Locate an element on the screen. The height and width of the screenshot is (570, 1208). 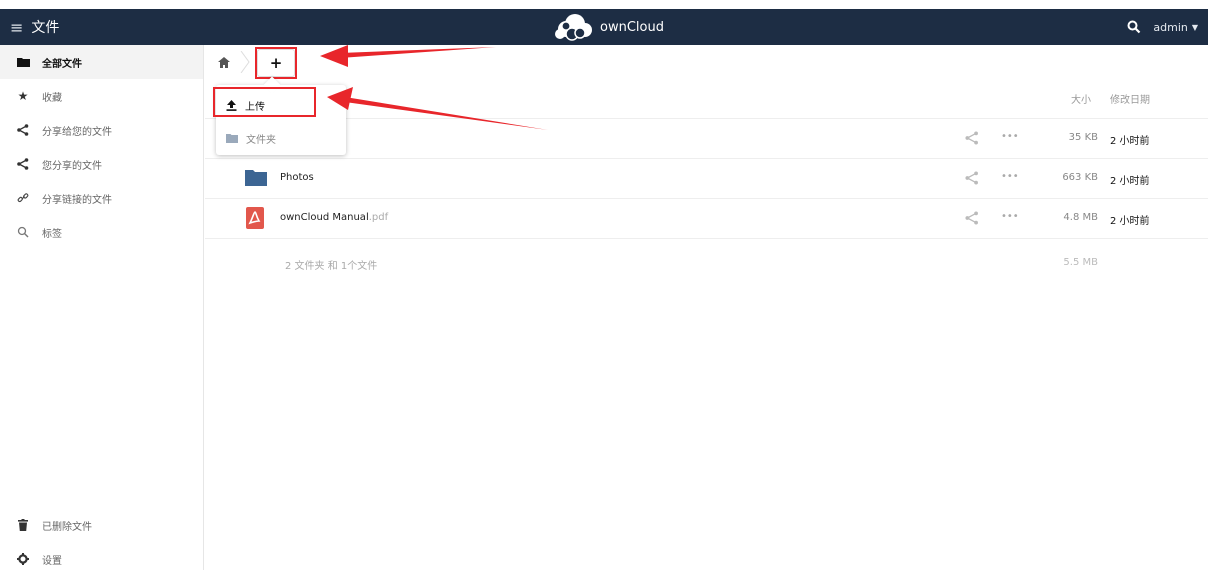
sidebar-item-settings: 设置 is located at coordinates (101, 556).